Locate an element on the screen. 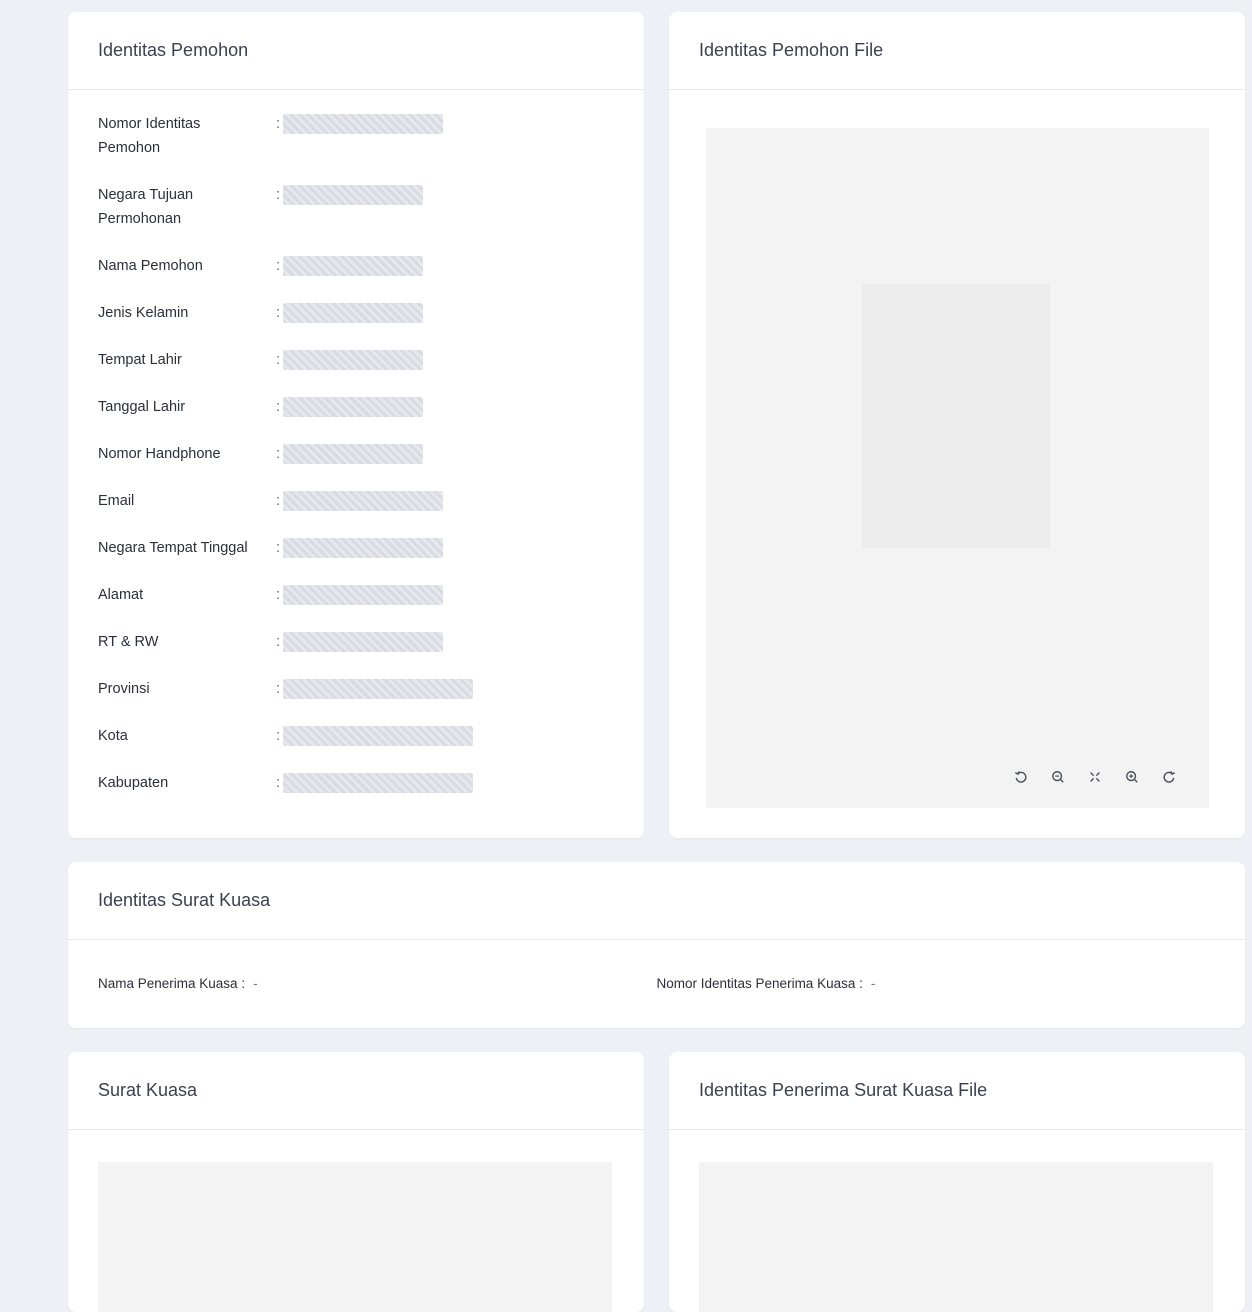 The height and width of the screenshot is (1312, 1252). identitas-pemohon-file-title: Identitas Pemohon File is located at coordinates (957, 51).